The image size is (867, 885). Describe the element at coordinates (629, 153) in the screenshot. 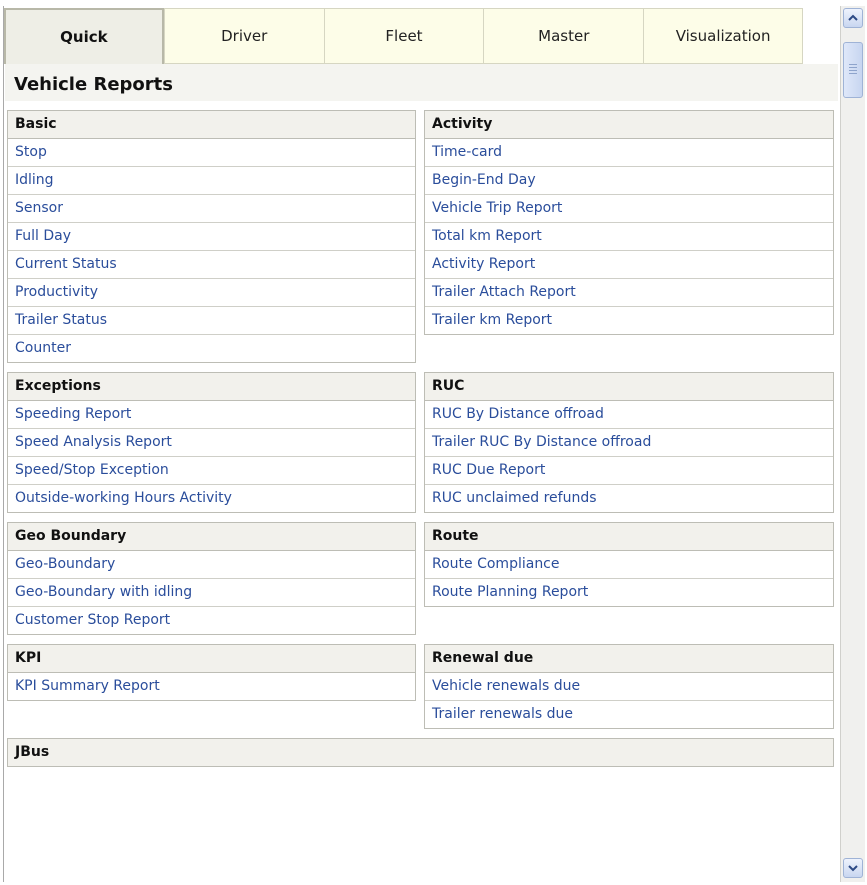

I see `report-link: Time-card` at that location.